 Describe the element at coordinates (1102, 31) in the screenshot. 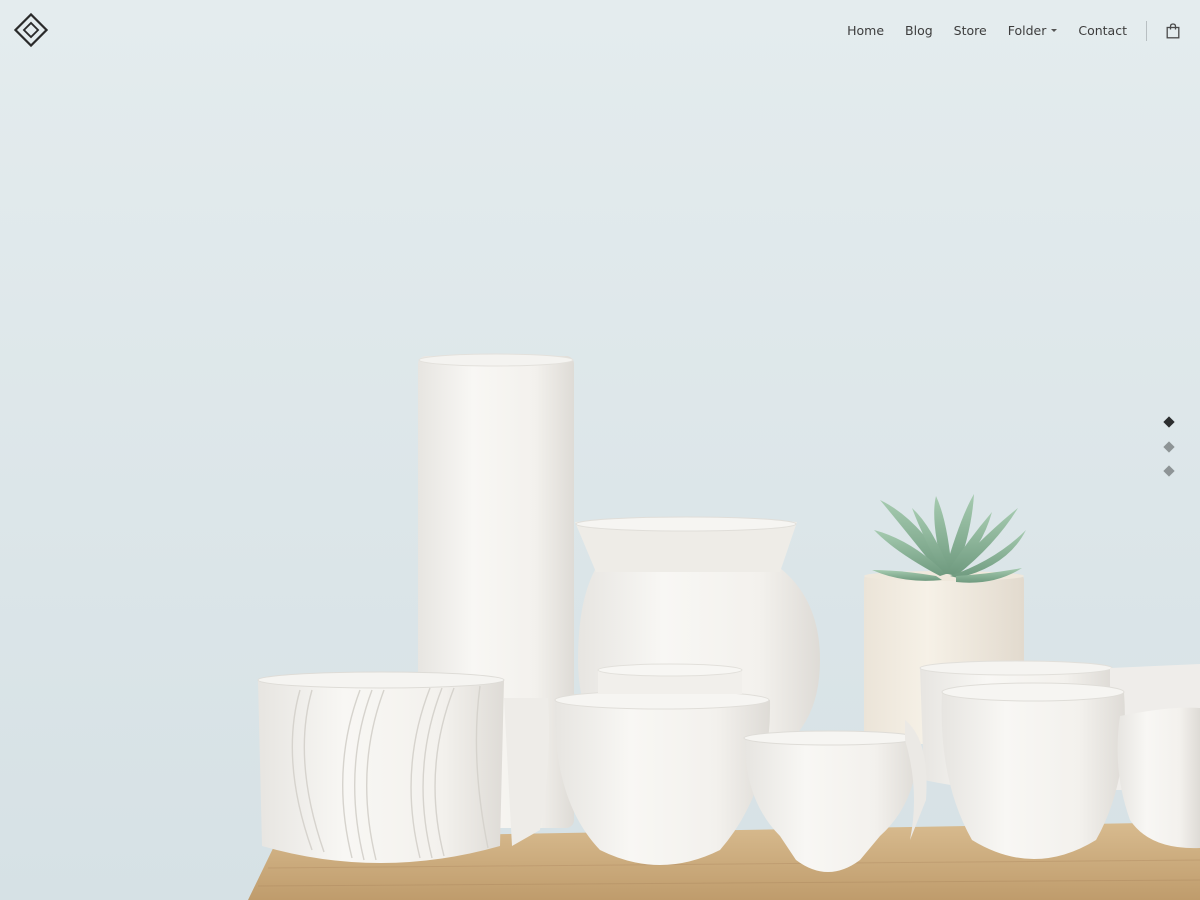

I see `nav-contact: Contact` at that location.